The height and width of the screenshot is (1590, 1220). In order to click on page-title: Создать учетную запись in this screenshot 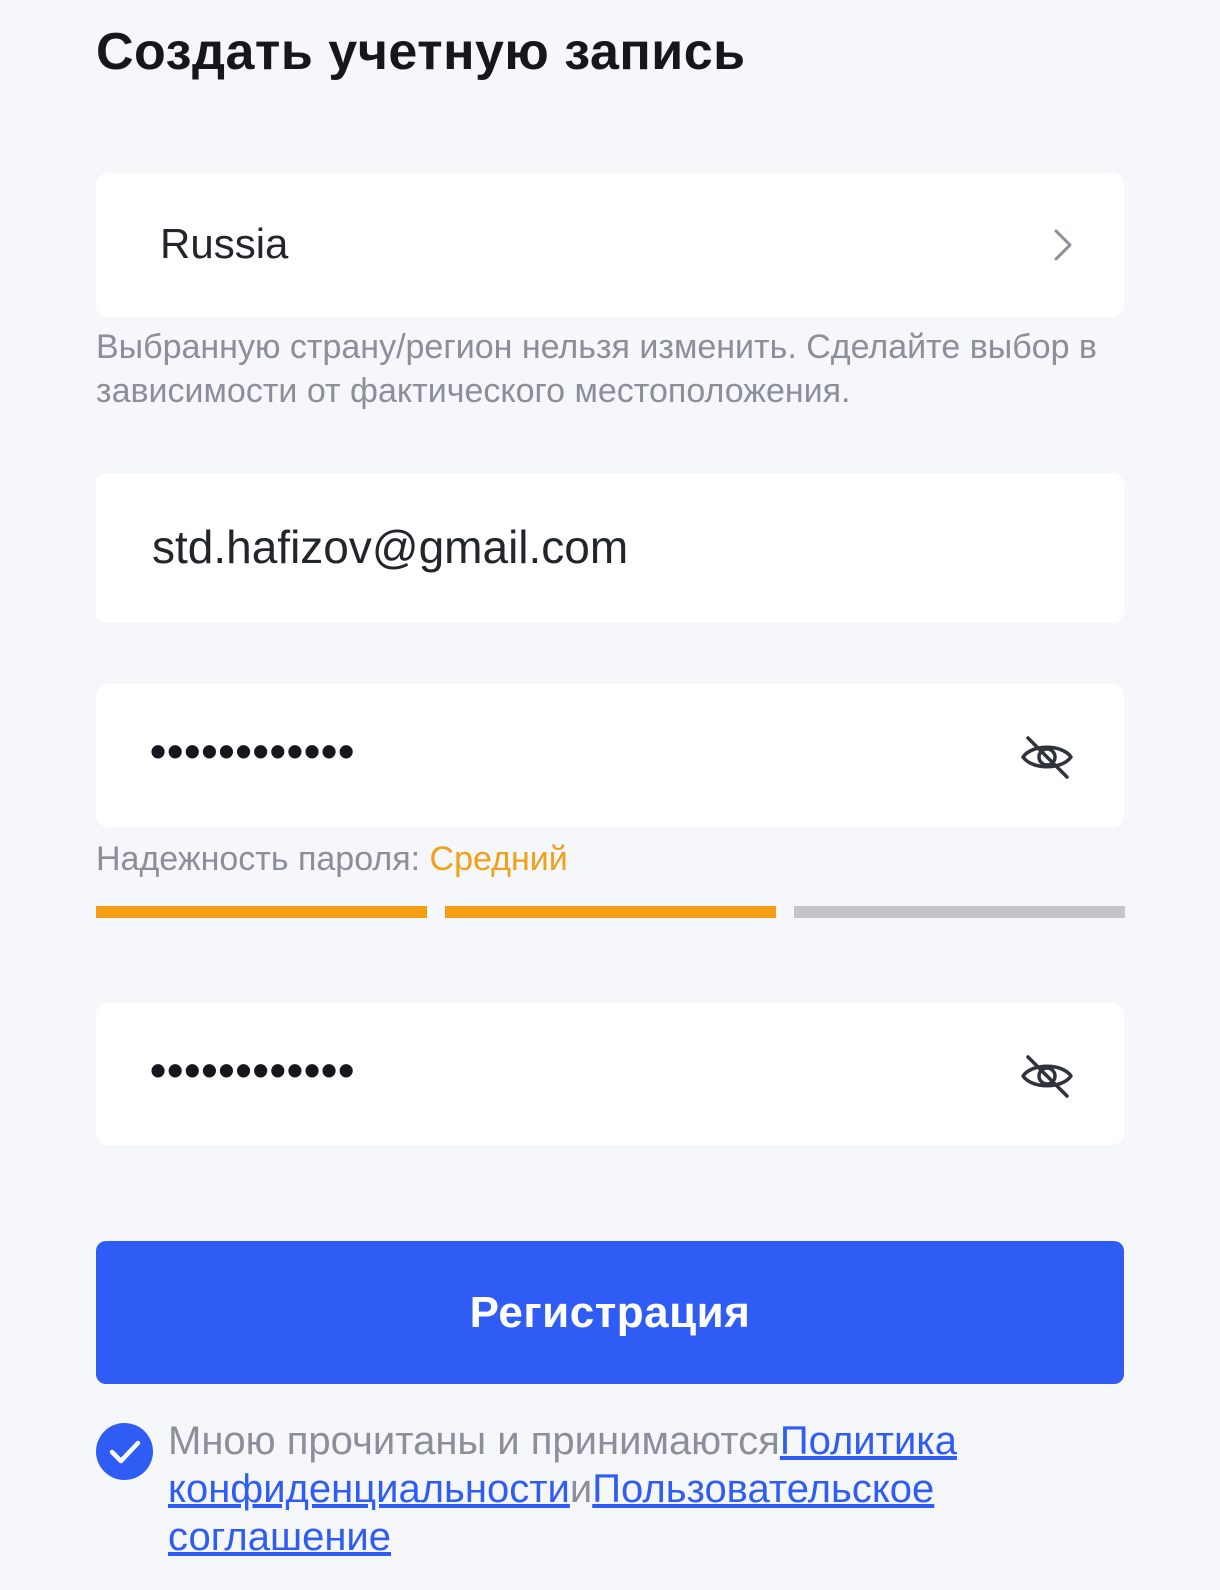, I will do `click(421, 52)`.